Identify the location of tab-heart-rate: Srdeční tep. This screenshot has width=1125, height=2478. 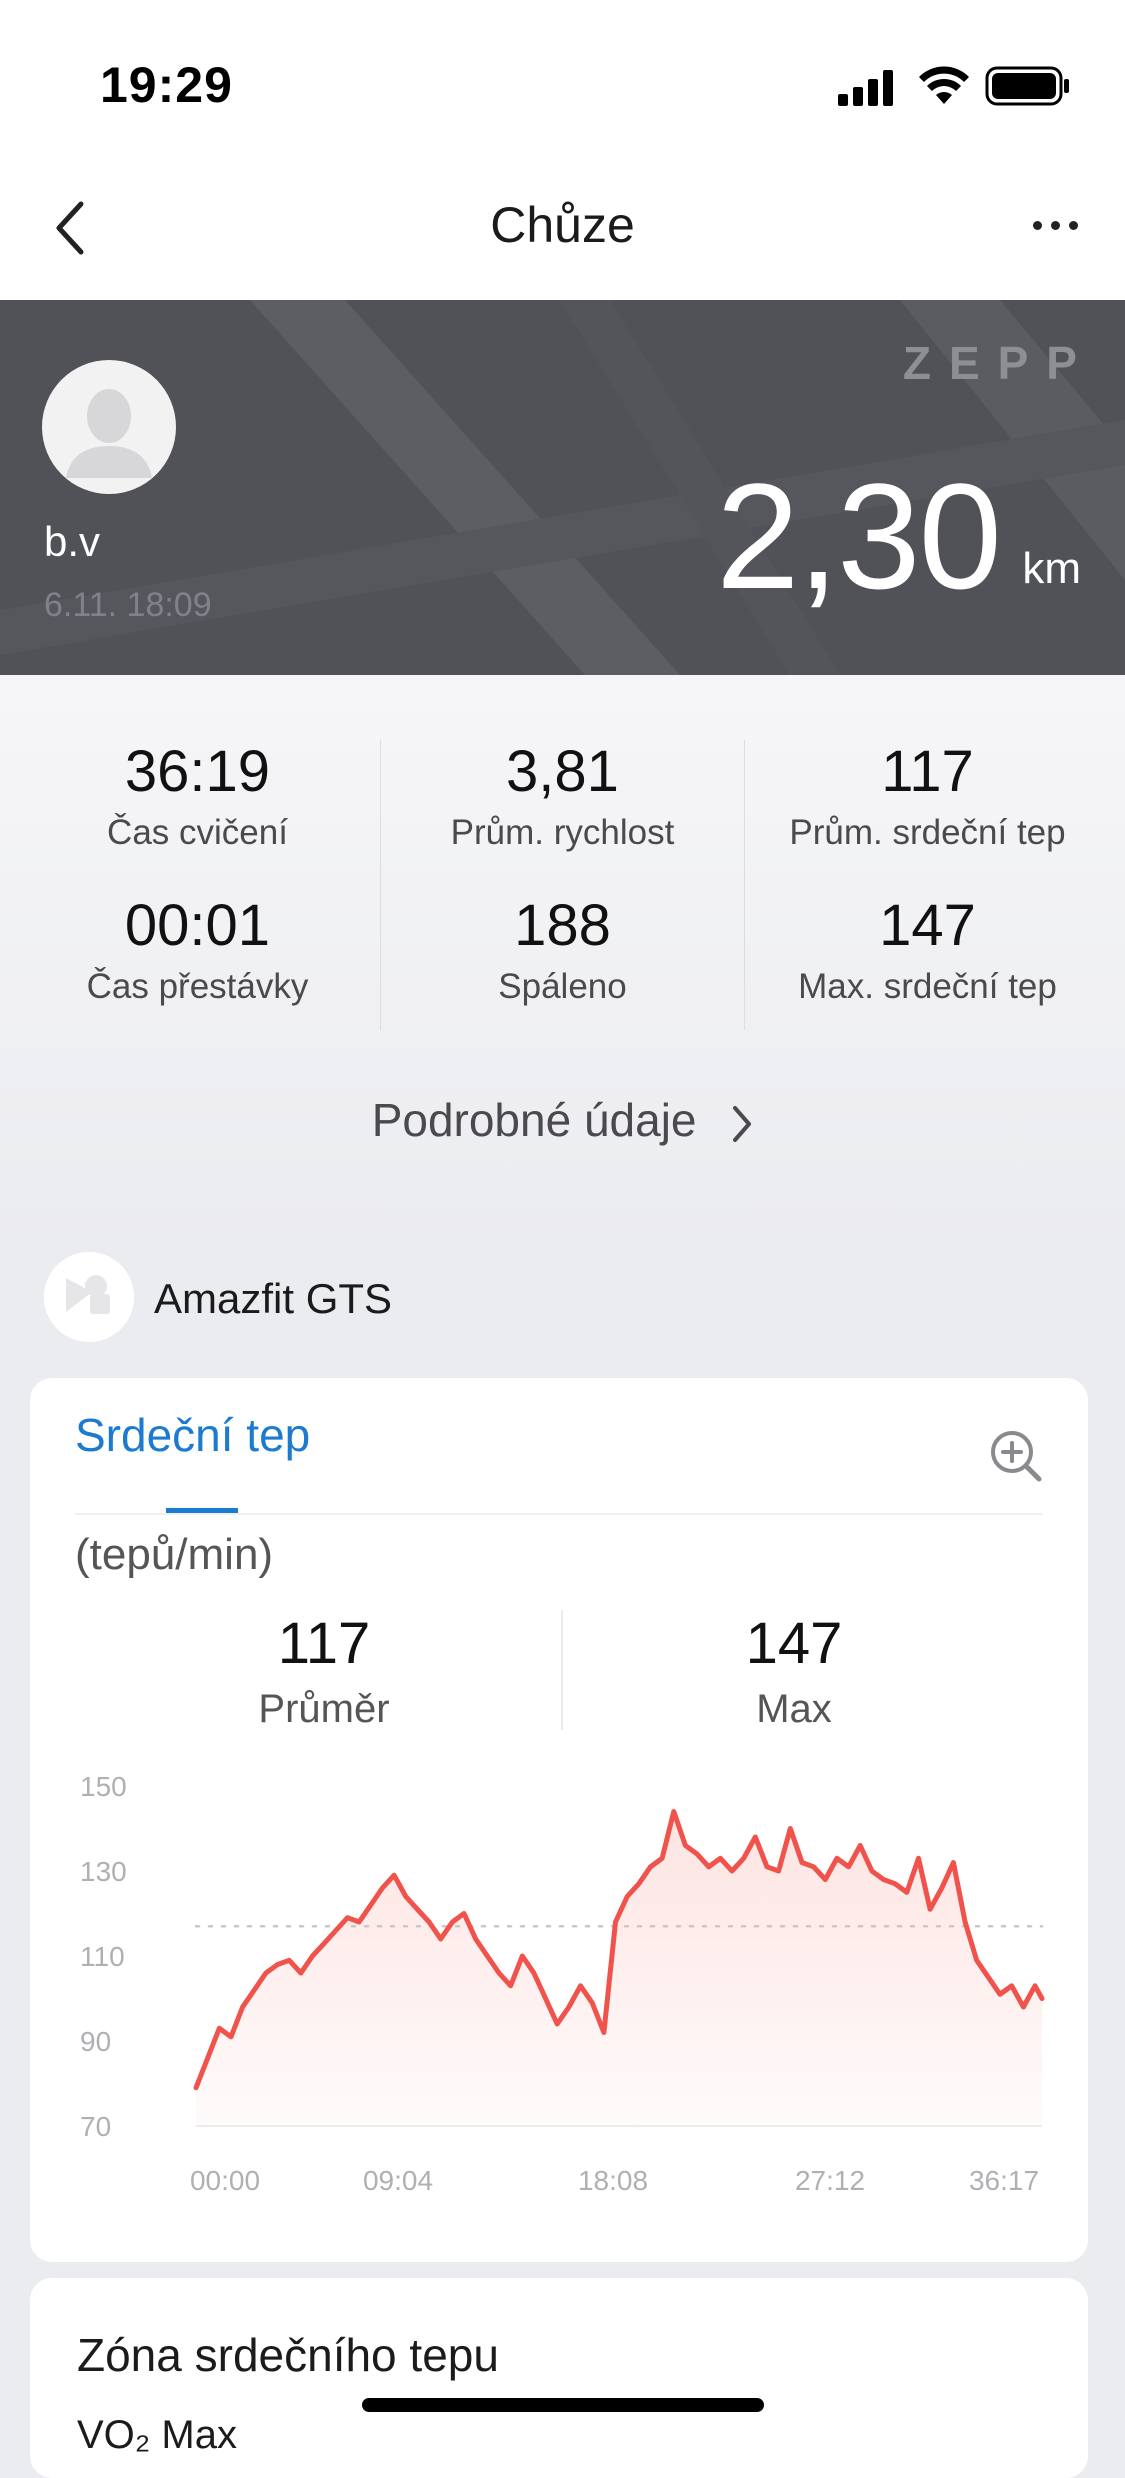
(192, 1435).